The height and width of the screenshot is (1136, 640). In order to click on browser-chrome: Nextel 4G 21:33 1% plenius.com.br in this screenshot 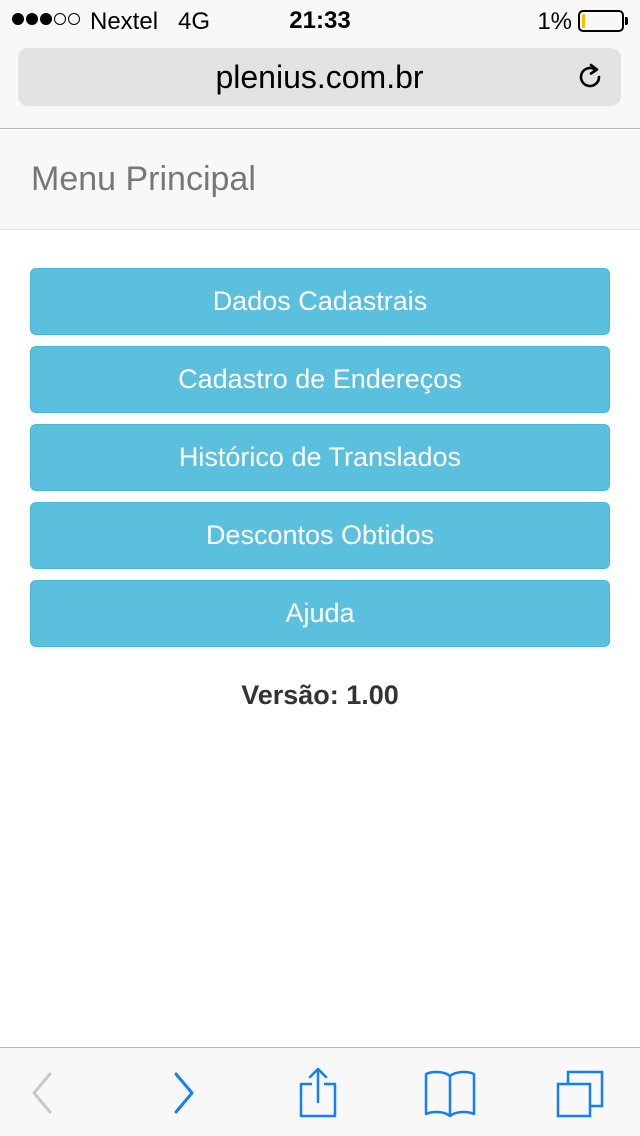, I will do `click(320, 64)`.